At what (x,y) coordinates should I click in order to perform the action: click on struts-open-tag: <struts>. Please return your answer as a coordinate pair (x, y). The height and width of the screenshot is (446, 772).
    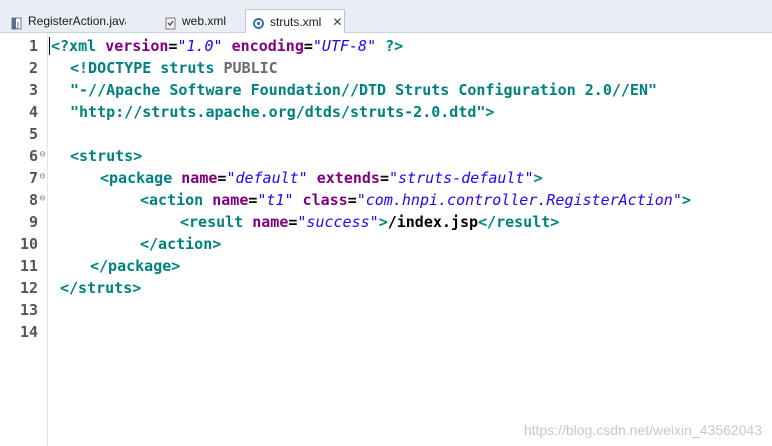
    Looking at the image, I should click on (106, 156).